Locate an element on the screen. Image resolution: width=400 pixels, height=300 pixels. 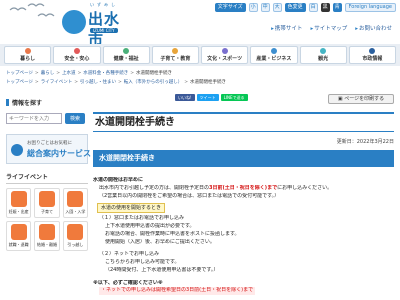
search-heading: 情報を探す is located at coordinates (47, 102).